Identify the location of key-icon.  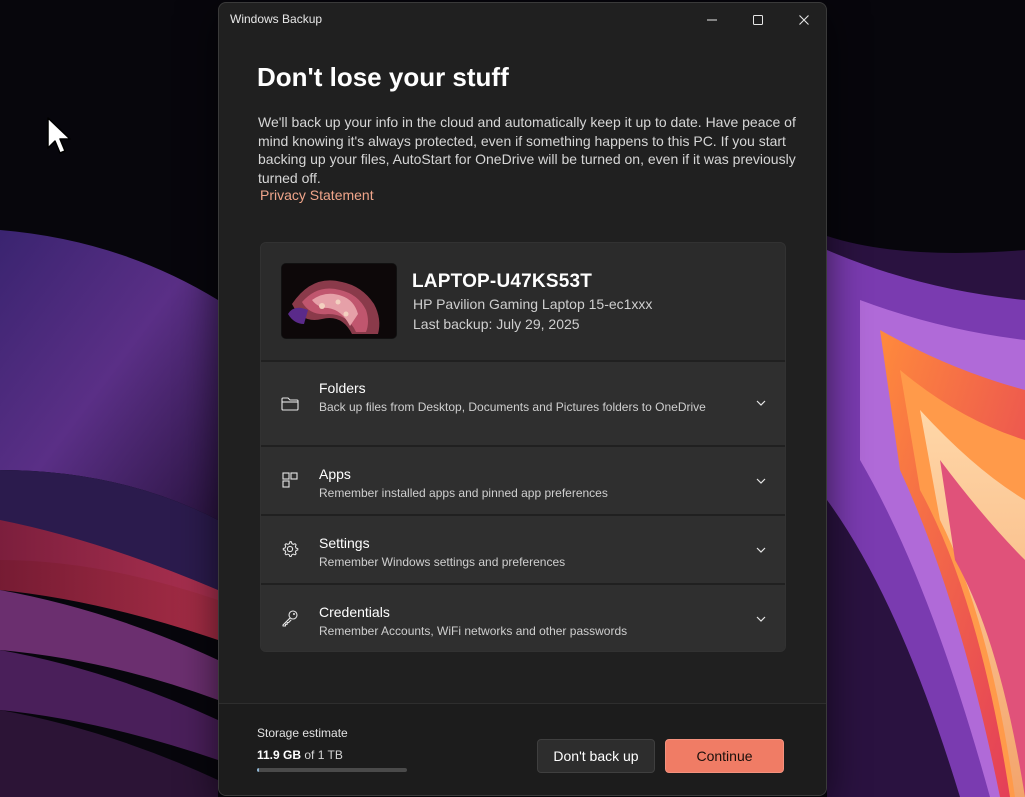
(290, 618).